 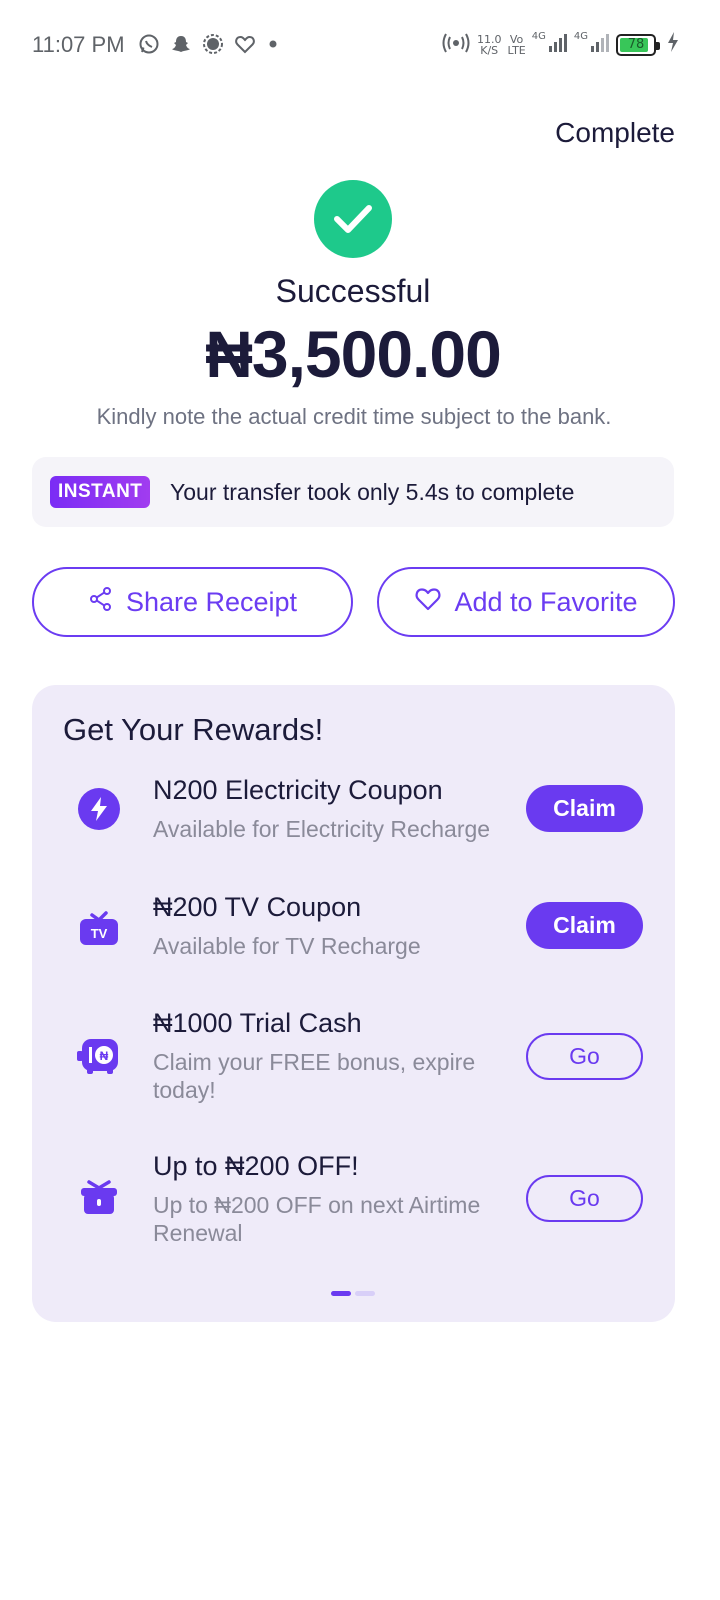 I want to click on share-receipt-label: Share Receipt, so click(x=211, y=601).